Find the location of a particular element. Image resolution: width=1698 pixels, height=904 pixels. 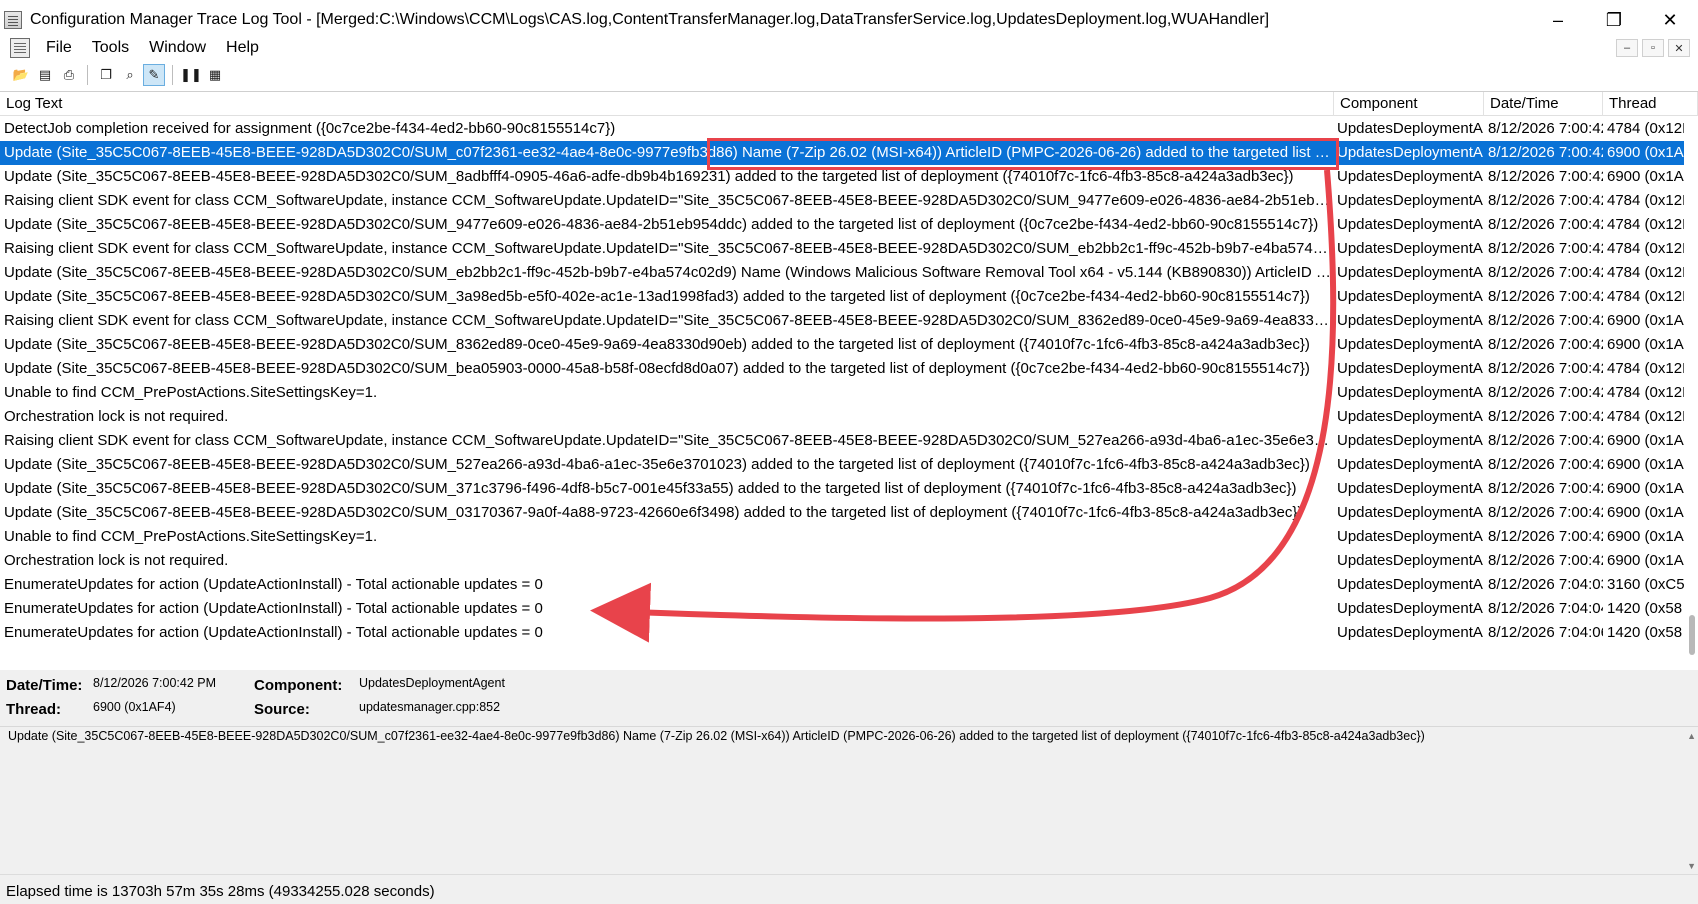

menu-help: Help is located at coordinates (242, 48).